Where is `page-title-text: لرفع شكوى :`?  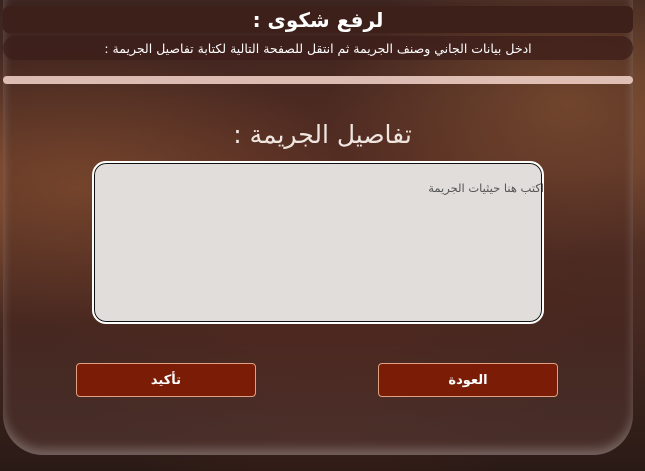 page-title-text: لرفع شكوى : is located at coordinates (318, 19).